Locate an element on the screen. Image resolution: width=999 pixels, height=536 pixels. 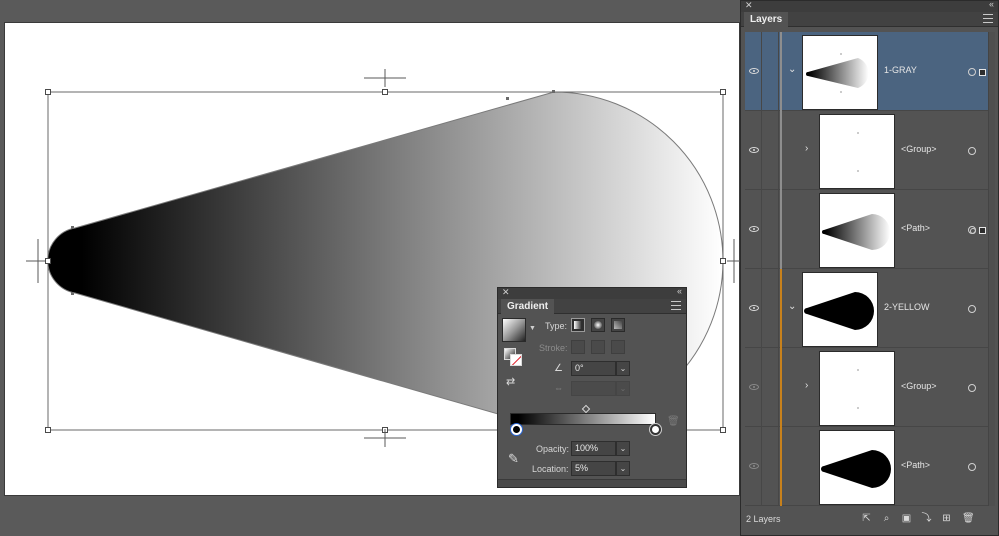
type-label: Type: is located at coordinates (556, 326).